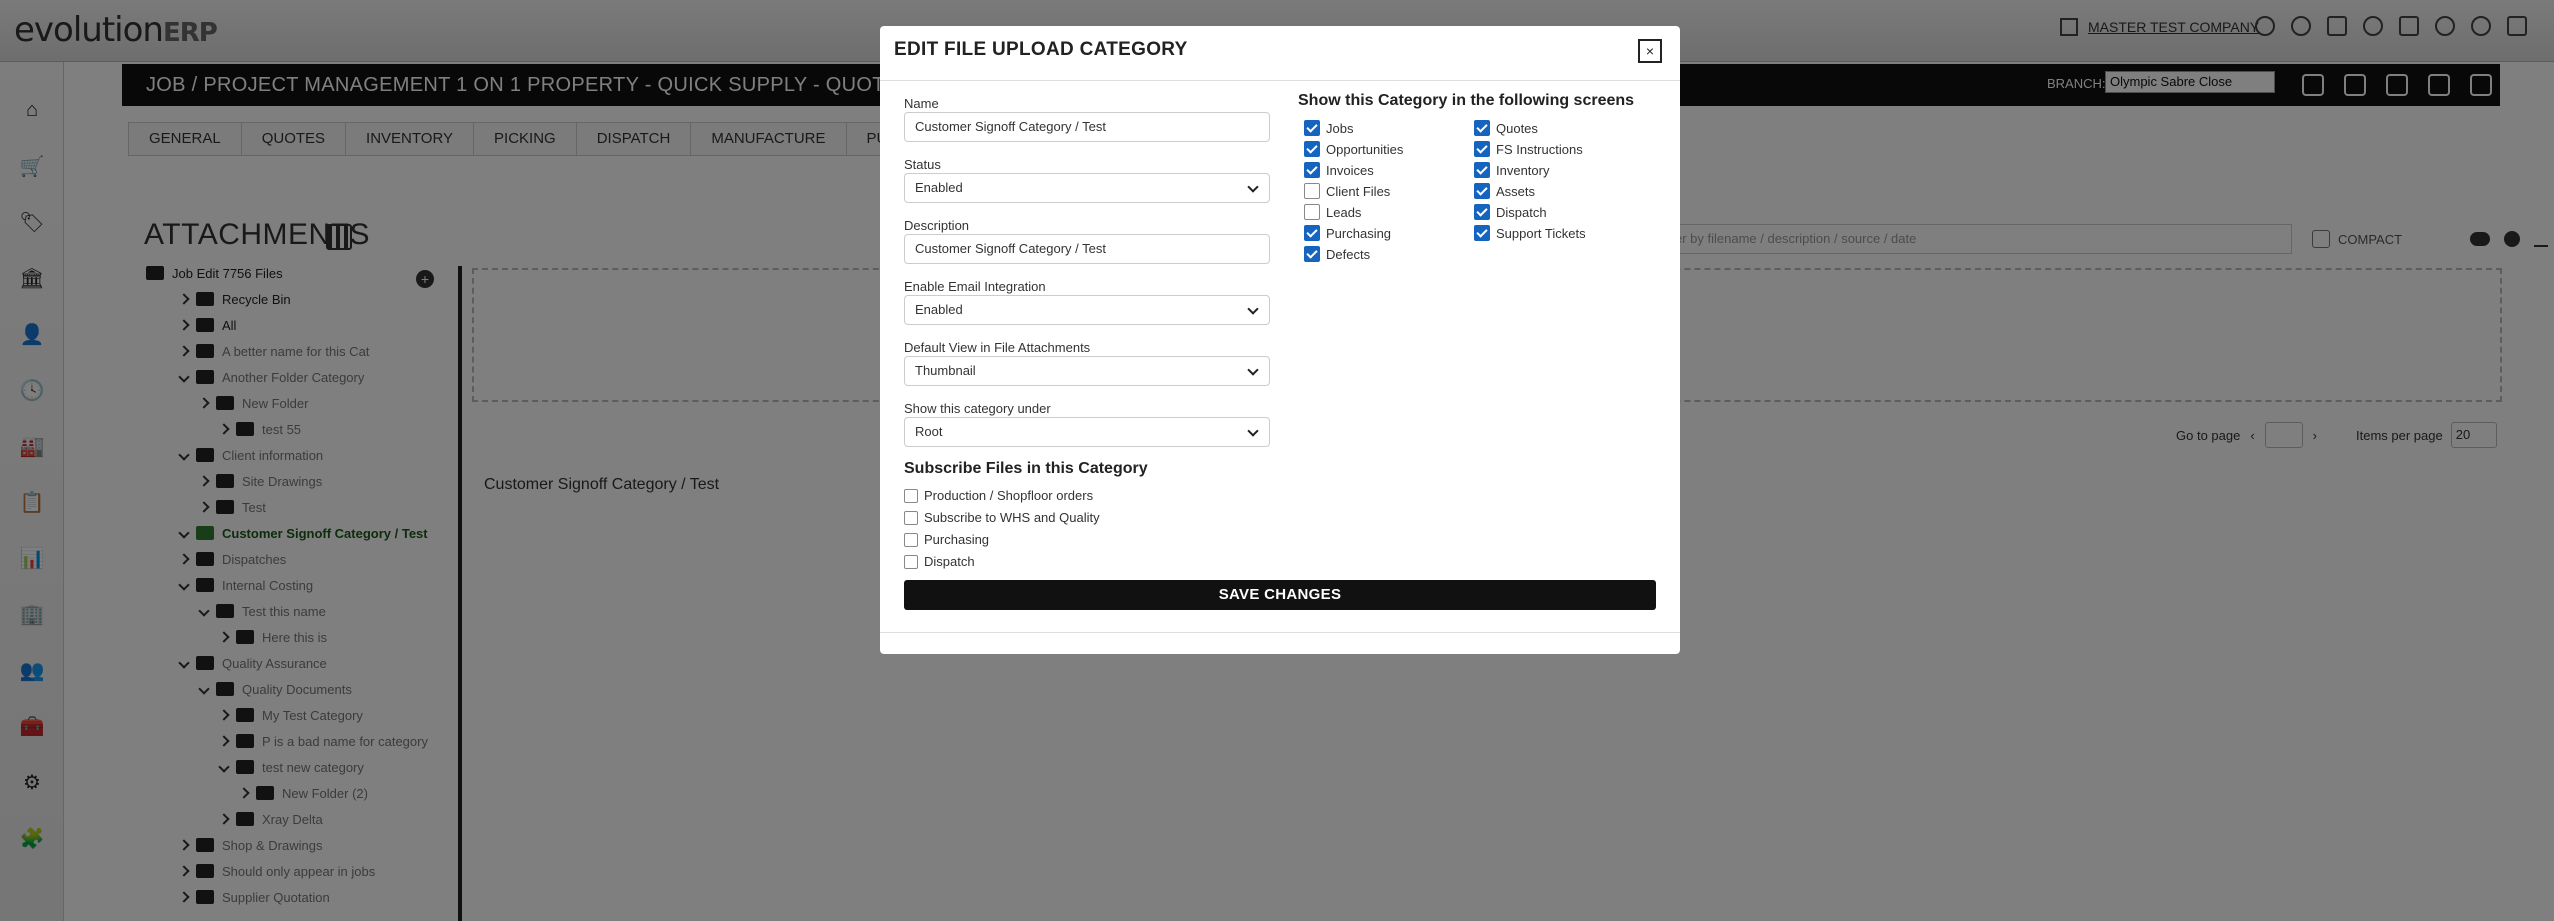  I want to click on screen-option-quotes: Quotes, so click(1506, 128).